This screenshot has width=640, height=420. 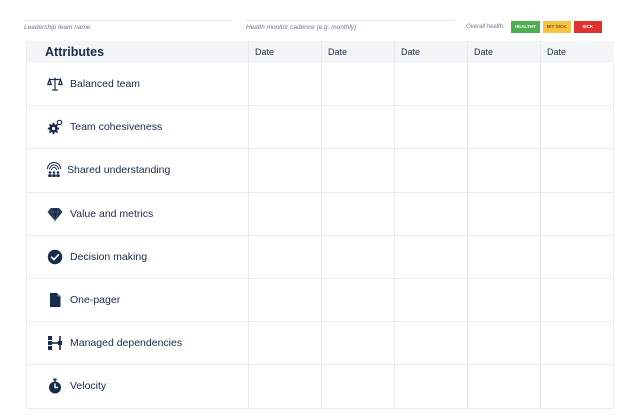 I want to click on diamond-icon, so click(x=54, y=213).